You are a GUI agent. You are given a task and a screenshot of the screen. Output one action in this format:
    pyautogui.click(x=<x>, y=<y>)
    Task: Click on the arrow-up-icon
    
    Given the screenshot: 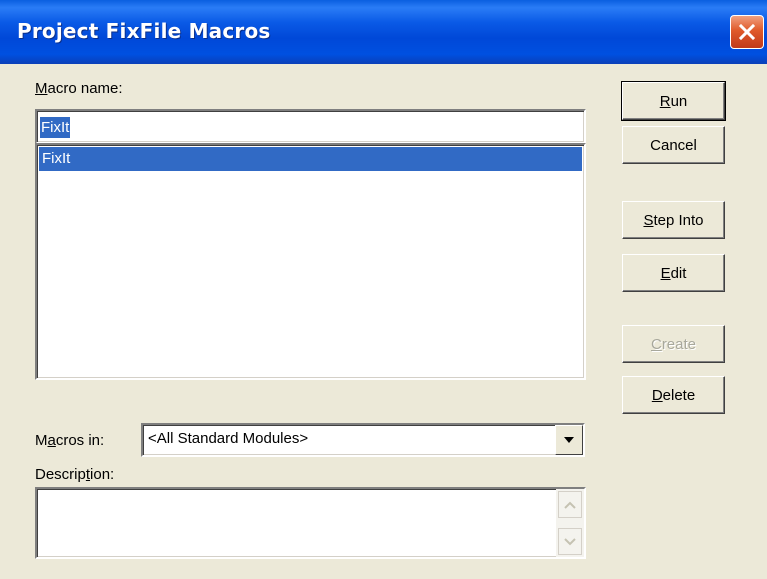 What is the action you would take?
    pyautogui.click(x=570, y=505)
    